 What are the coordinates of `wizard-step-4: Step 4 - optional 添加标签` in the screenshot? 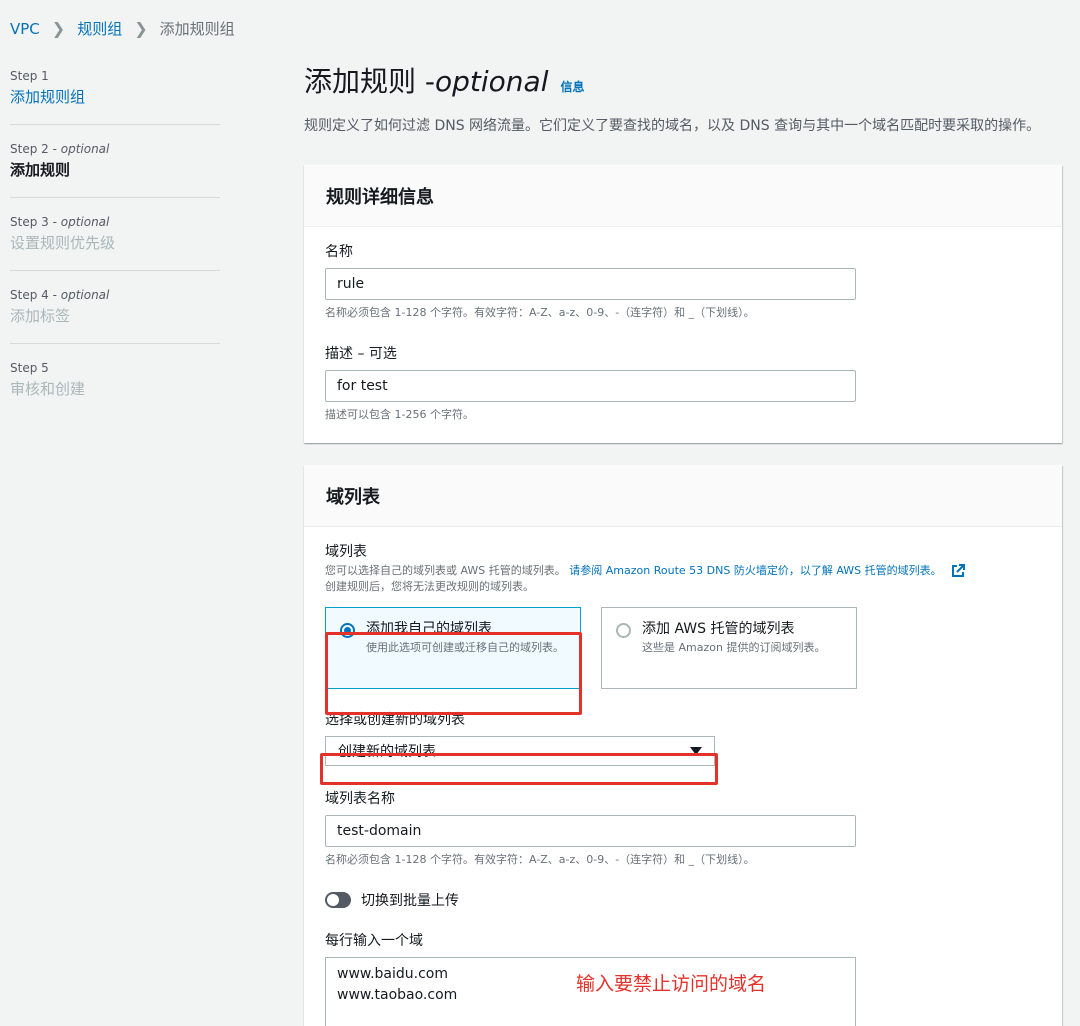 It's located at (115, 315).